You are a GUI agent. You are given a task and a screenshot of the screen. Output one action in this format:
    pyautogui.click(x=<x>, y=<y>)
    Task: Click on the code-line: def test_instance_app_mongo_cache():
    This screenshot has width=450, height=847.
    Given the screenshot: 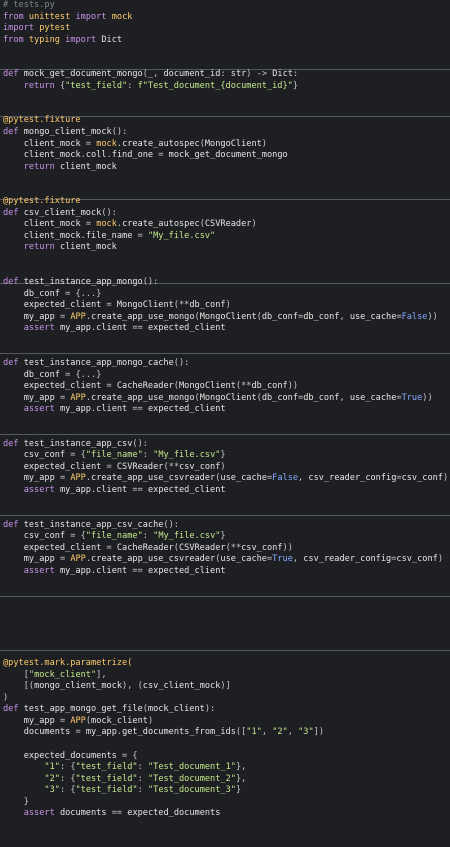 What is the action you would take?
    pyautogui.click(x=225, y=364)
    